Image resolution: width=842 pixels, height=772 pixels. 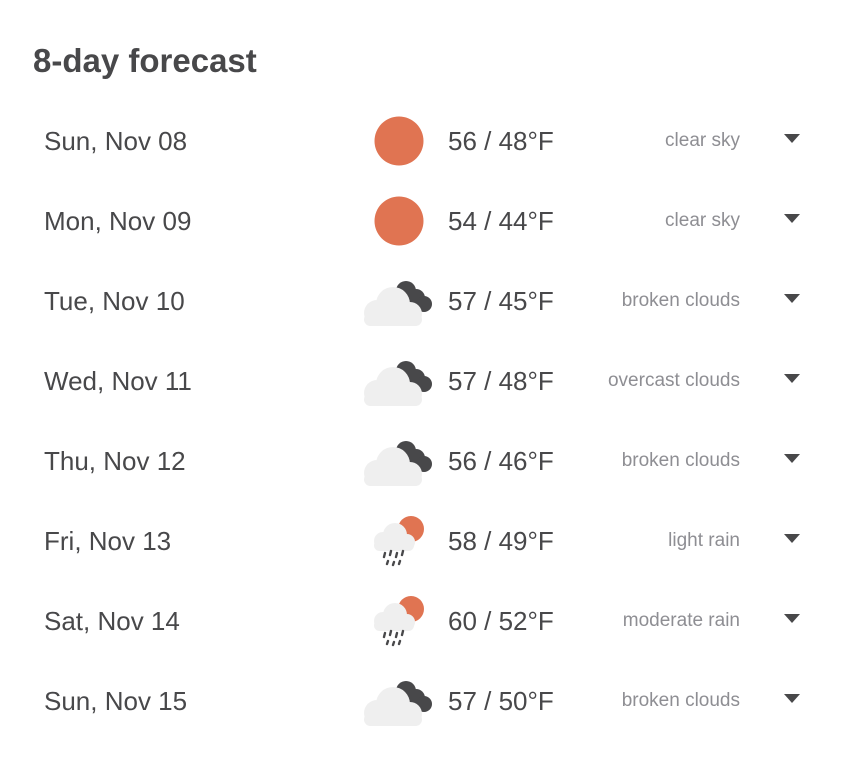 I want to click on forecast-date: Tue, Nov 10, so click(x=114, y=301).